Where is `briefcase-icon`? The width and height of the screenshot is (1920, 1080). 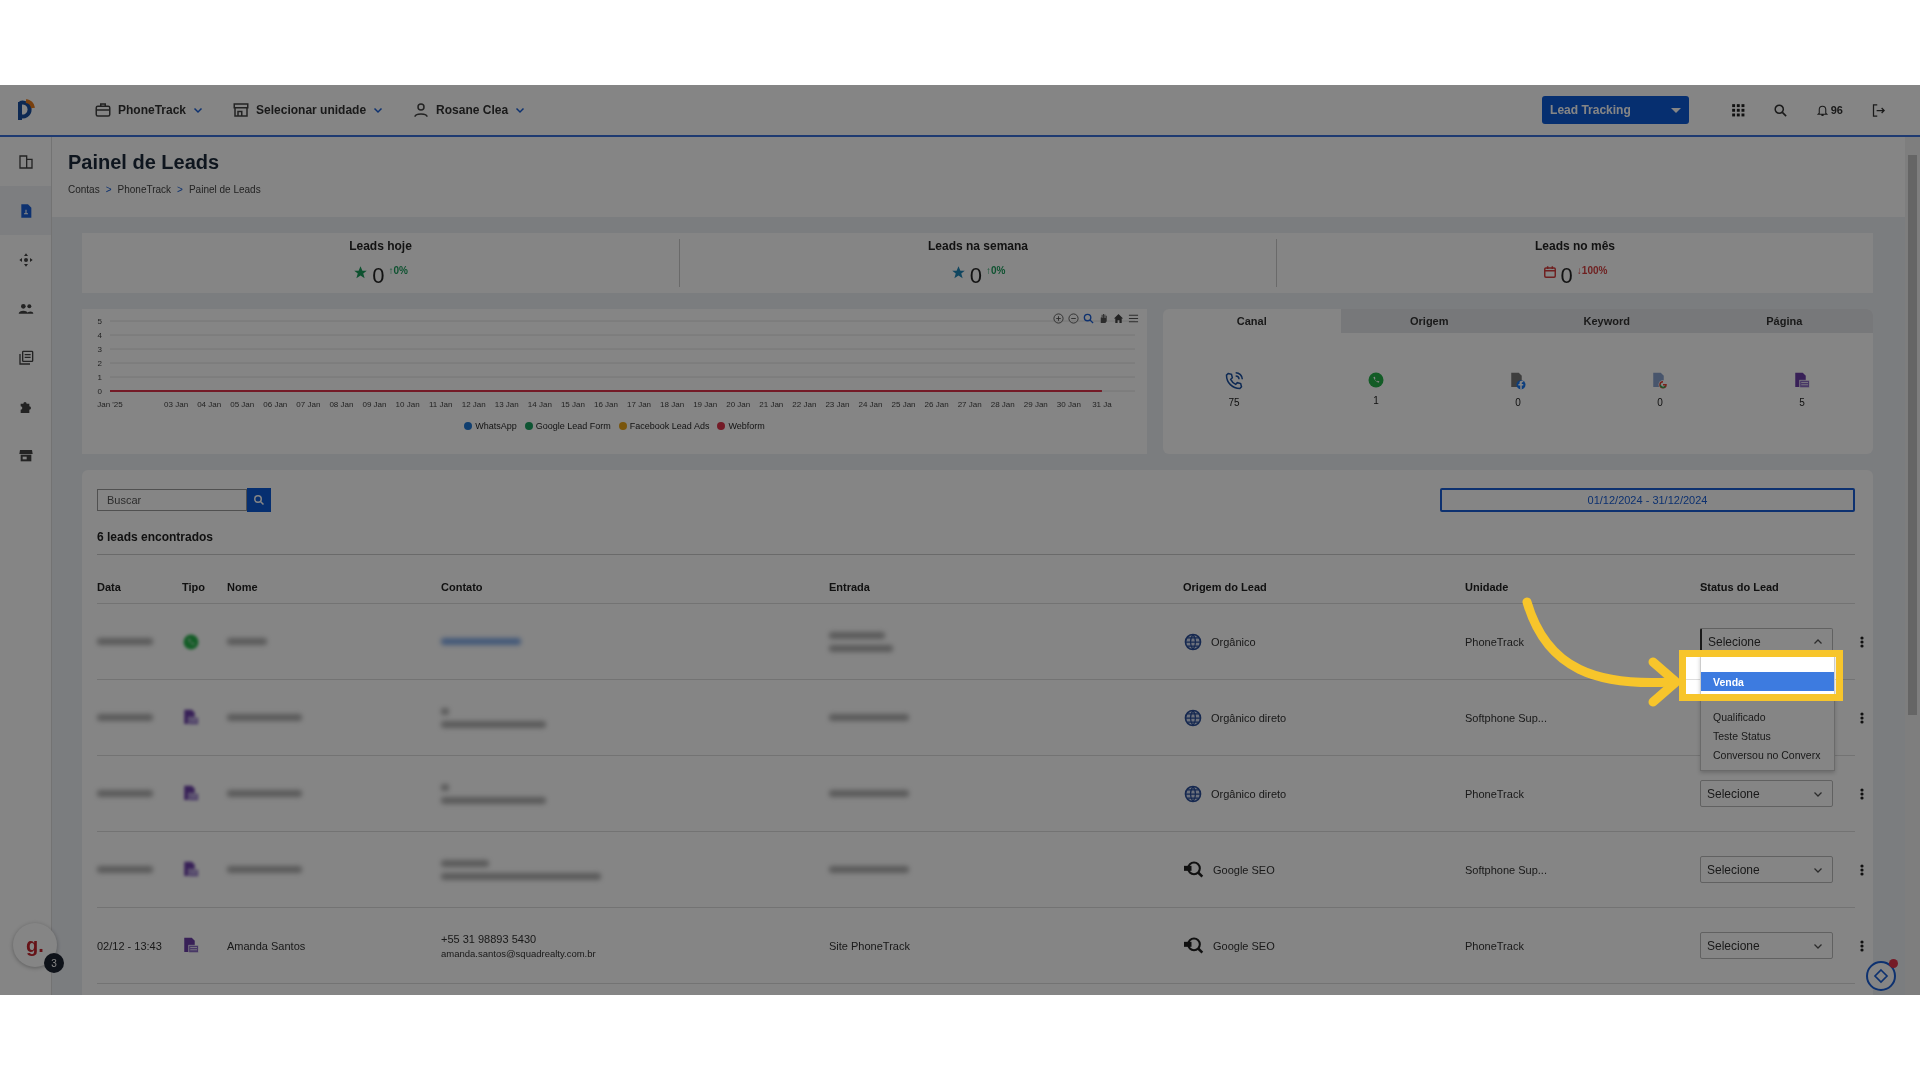
briefcase-icon is located at coordinates (103, 110).